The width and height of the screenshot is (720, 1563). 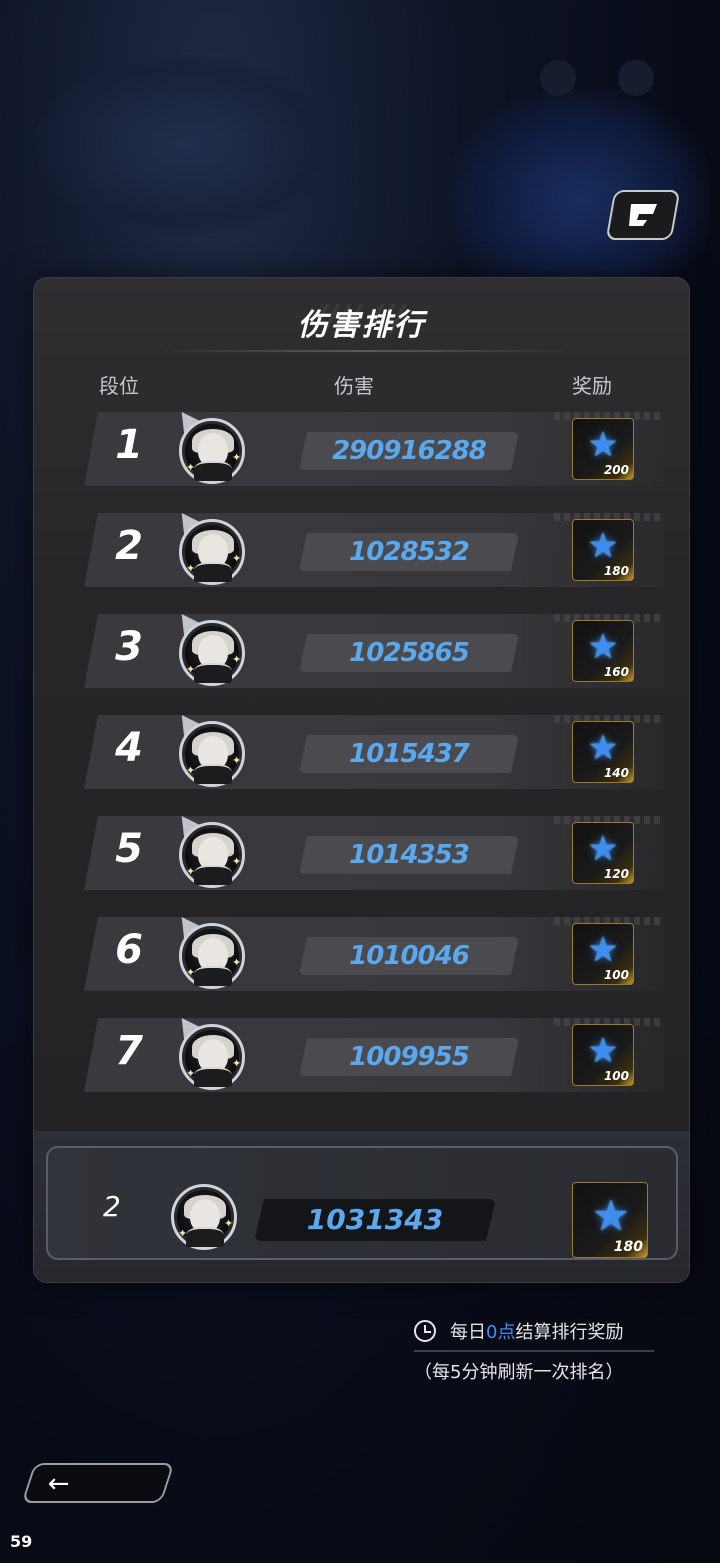 What do you see at coordinates (409, 552) in the screenshot?
I see `damage-value: 1028532` at bounding box center [409, 552].